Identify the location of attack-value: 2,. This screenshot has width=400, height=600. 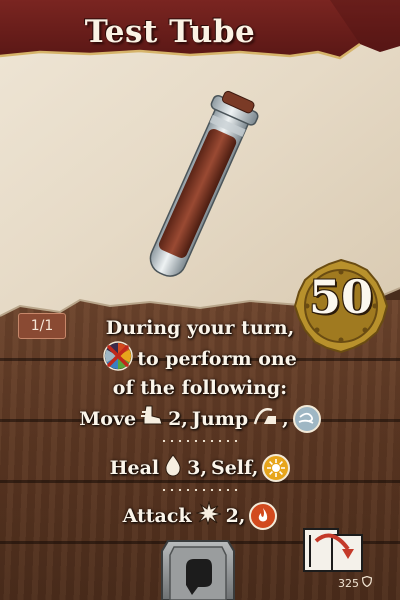
(235, 515).